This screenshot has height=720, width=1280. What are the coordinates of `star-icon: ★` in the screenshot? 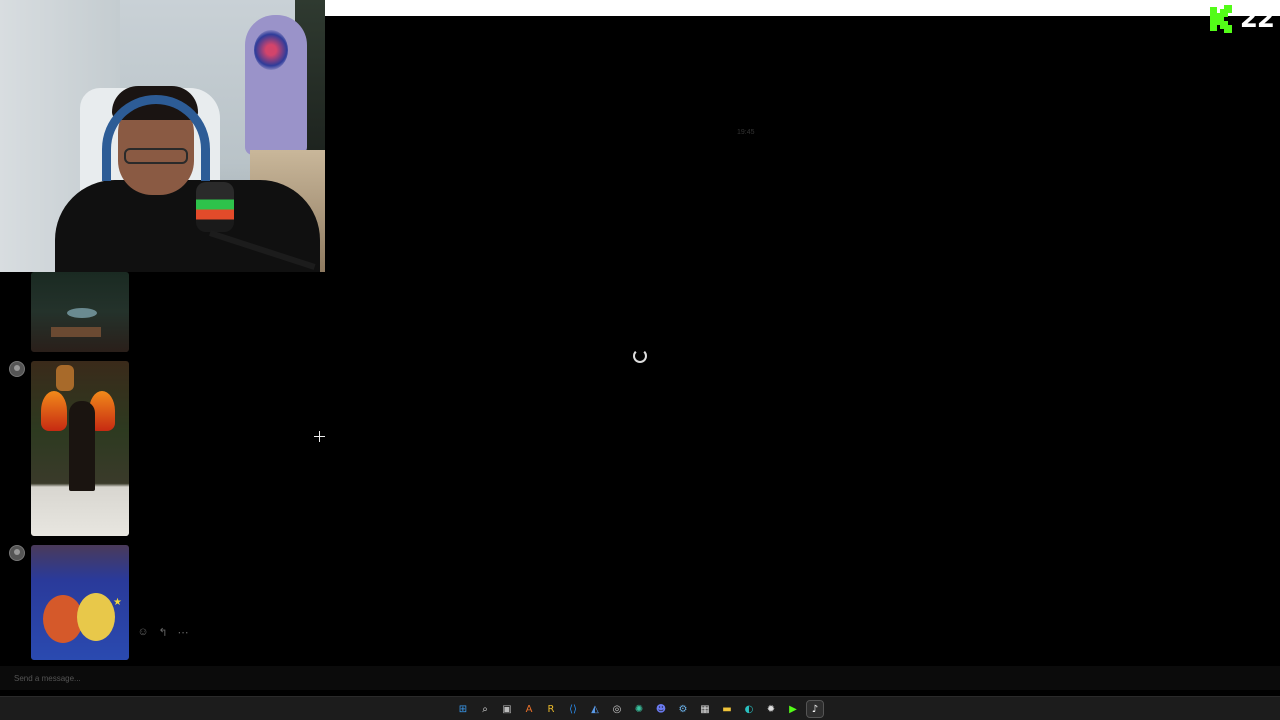 It's located at (117, 602).